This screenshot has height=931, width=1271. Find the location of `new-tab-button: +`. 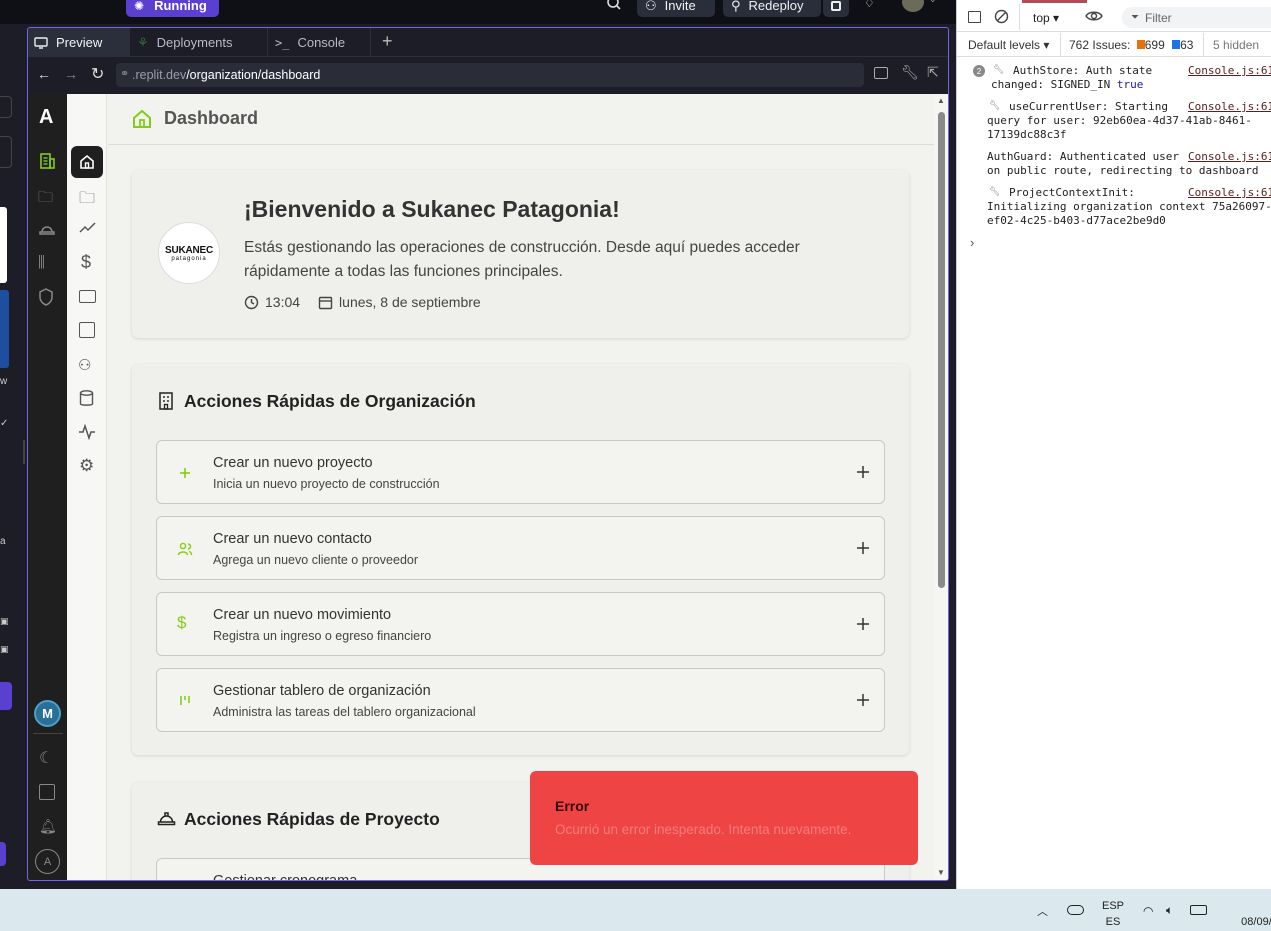

new-tab-button: + is located at coordinates (387, 41).